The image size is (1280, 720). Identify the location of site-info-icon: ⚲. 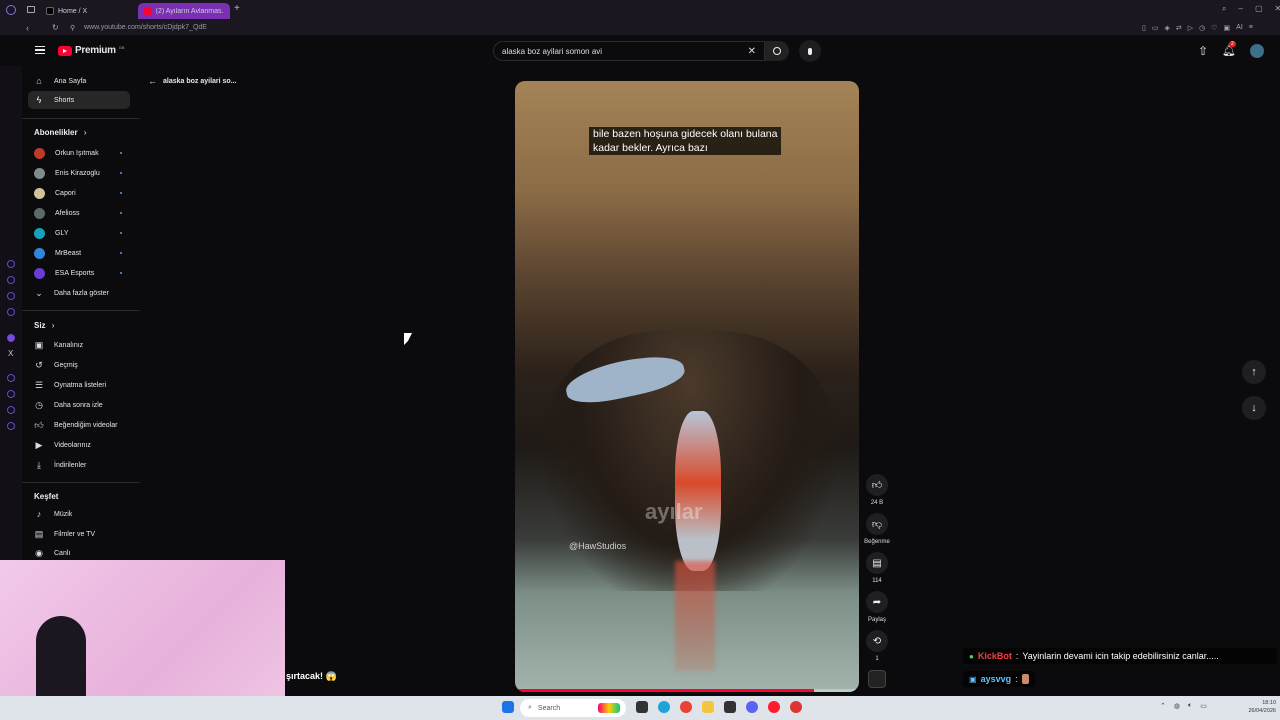
(72, 28).